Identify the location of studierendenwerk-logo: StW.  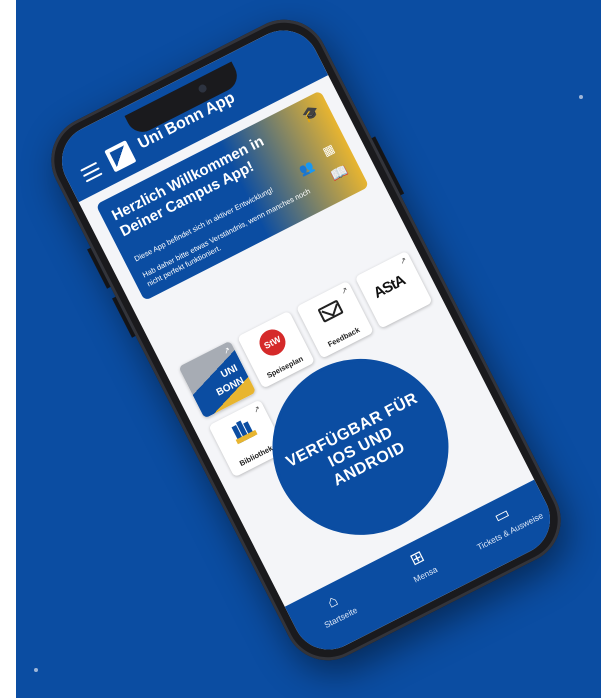
(272, 342).